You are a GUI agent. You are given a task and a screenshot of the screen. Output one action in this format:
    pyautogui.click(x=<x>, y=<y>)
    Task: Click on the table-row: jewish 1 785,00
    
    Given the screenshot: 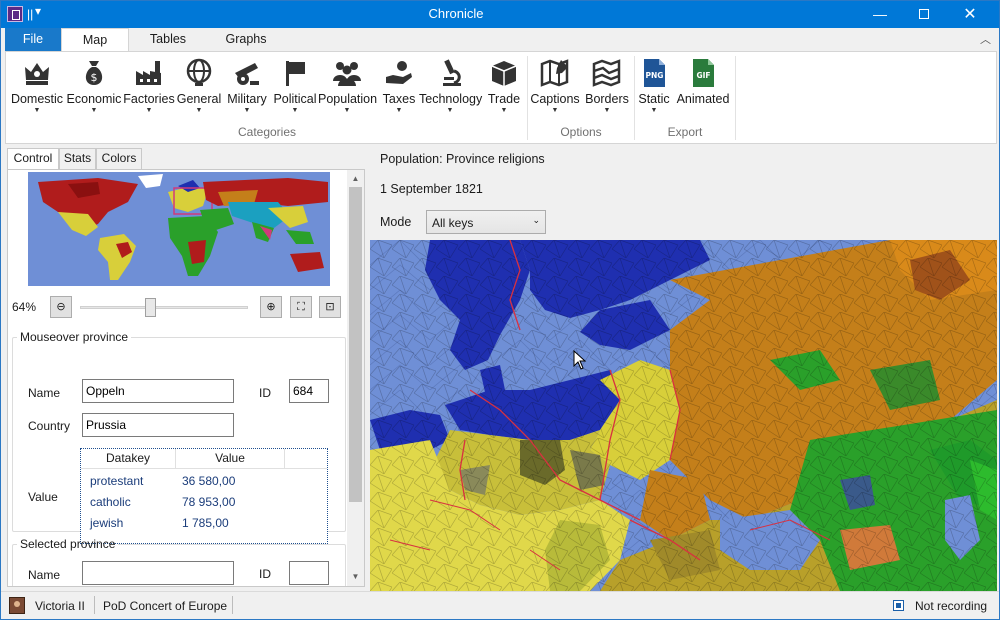 What is the action you would take?
    pyautogui.click(x=204, y=522)
    